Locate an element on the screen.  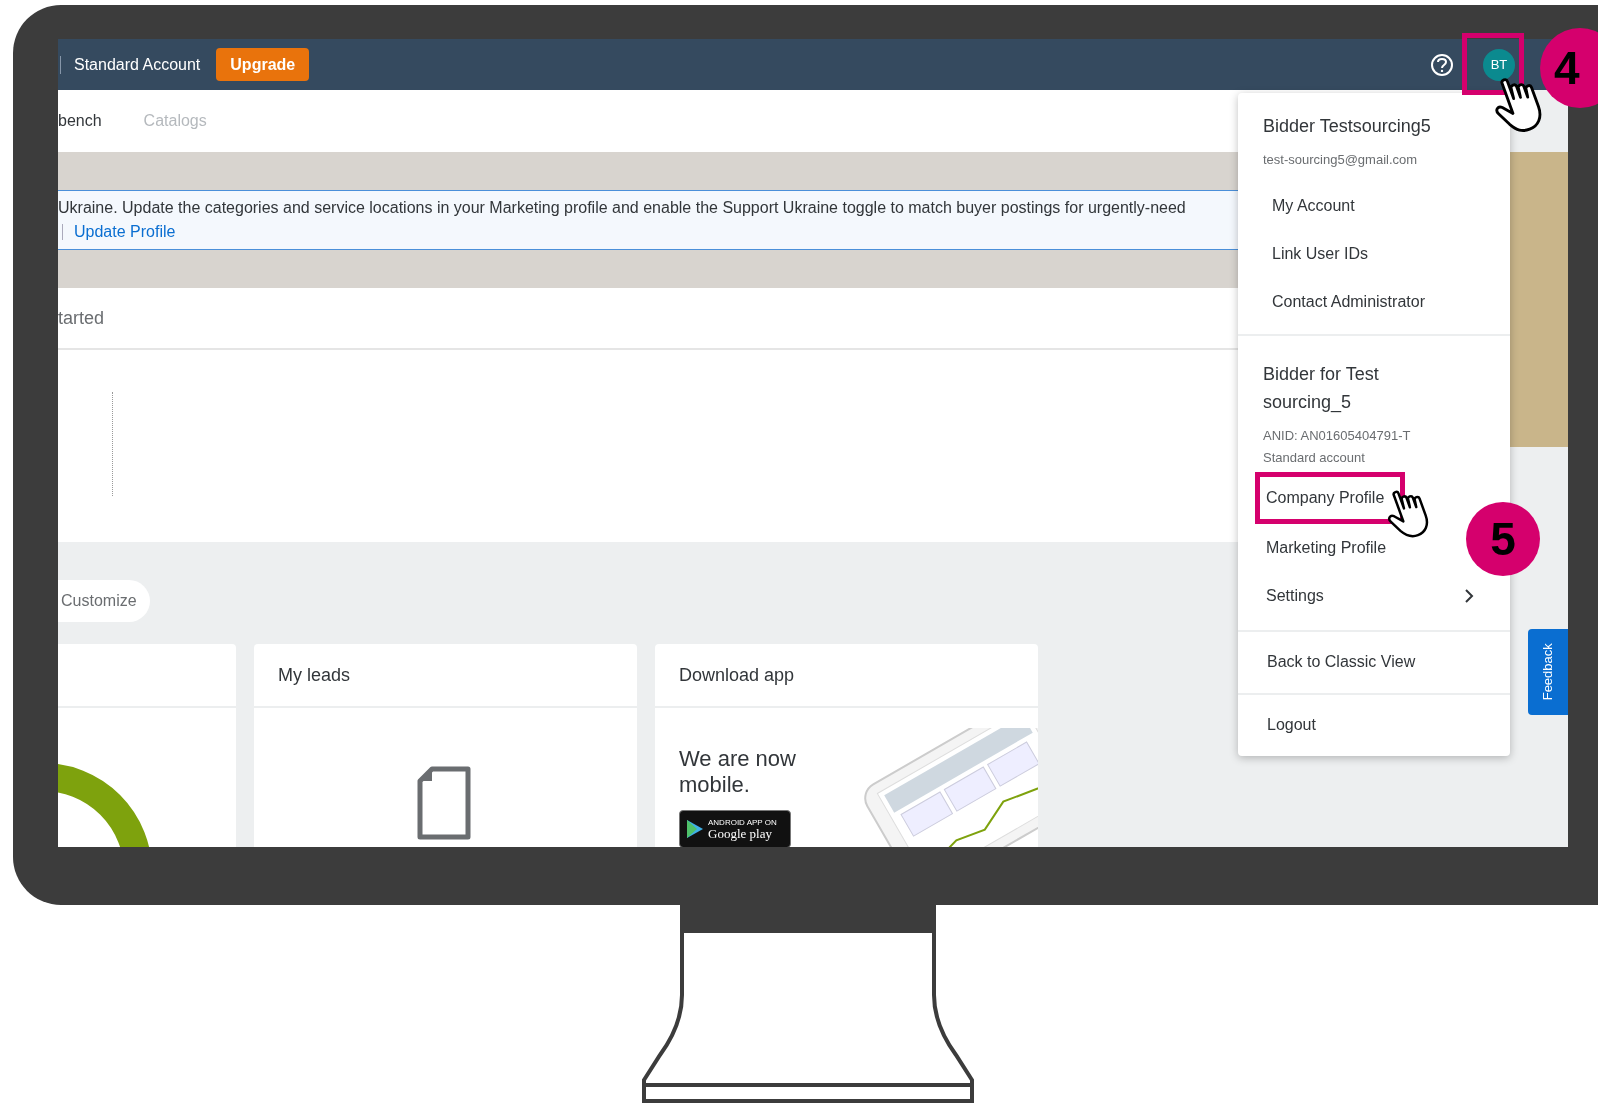
avatar: BT is located at coordinates (1499, 64).